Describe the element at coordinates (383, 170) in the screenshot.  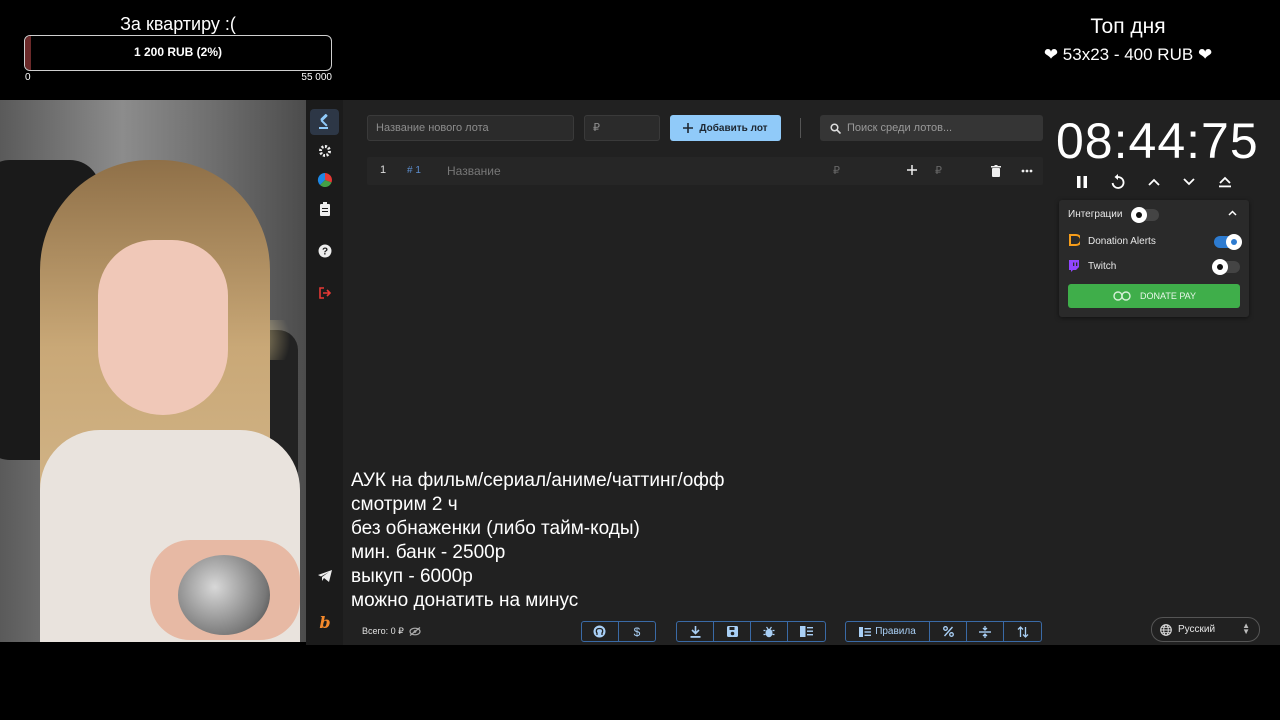
I see `lot-index: 1` at that location.